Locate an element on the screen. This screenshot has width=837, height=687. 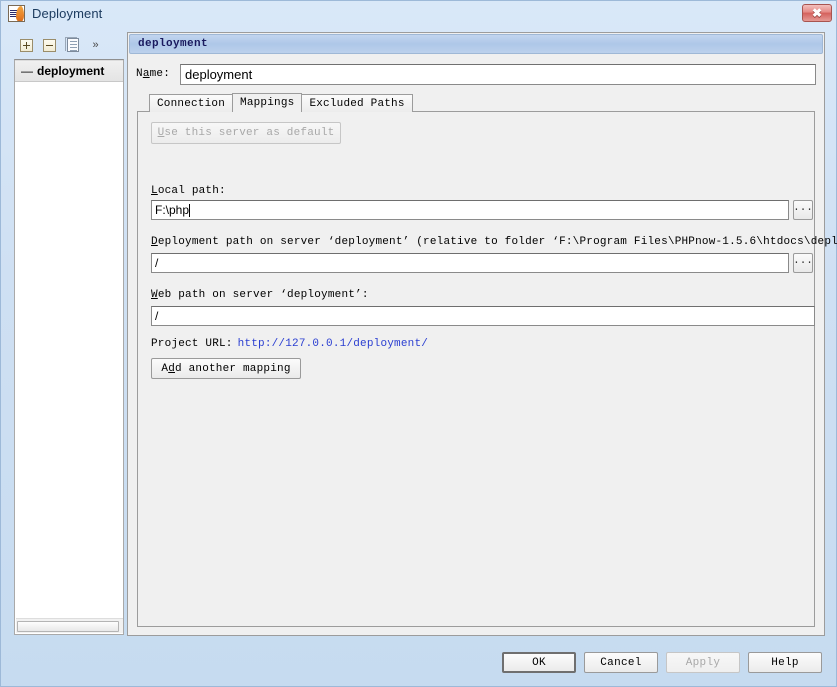
add-another-mapping-button: Add another mapping is located at coordinates (226, 368).